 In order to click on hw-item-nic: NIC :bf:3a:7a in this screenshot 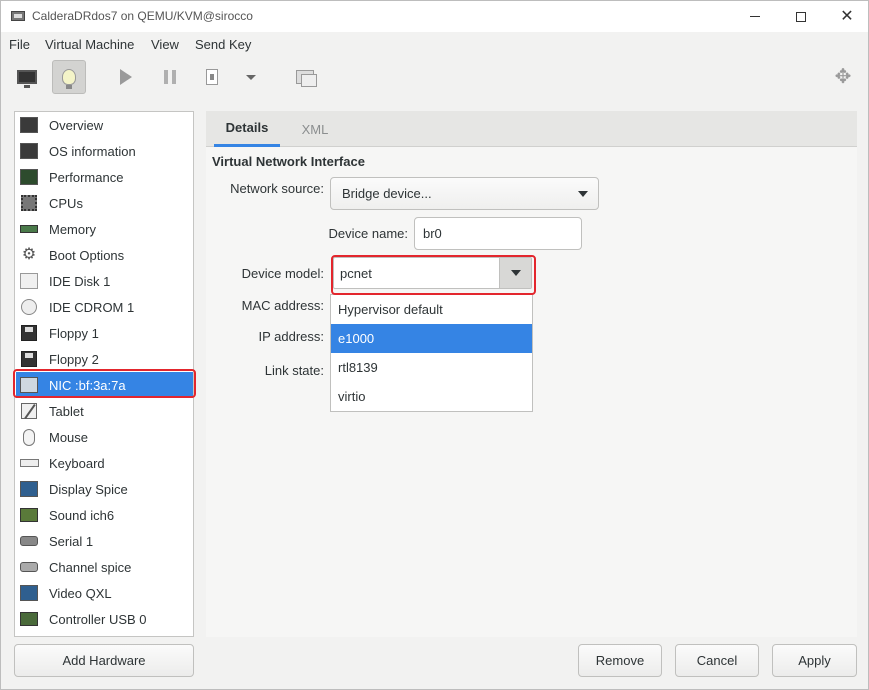, I will do `click(104, 385)`.